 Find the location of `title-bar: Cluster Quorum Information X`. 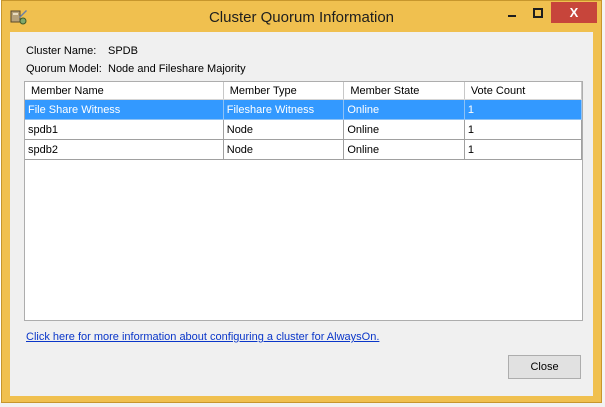

title-bar: Cluster Quorum Information X is located at coordinates (301, 17).